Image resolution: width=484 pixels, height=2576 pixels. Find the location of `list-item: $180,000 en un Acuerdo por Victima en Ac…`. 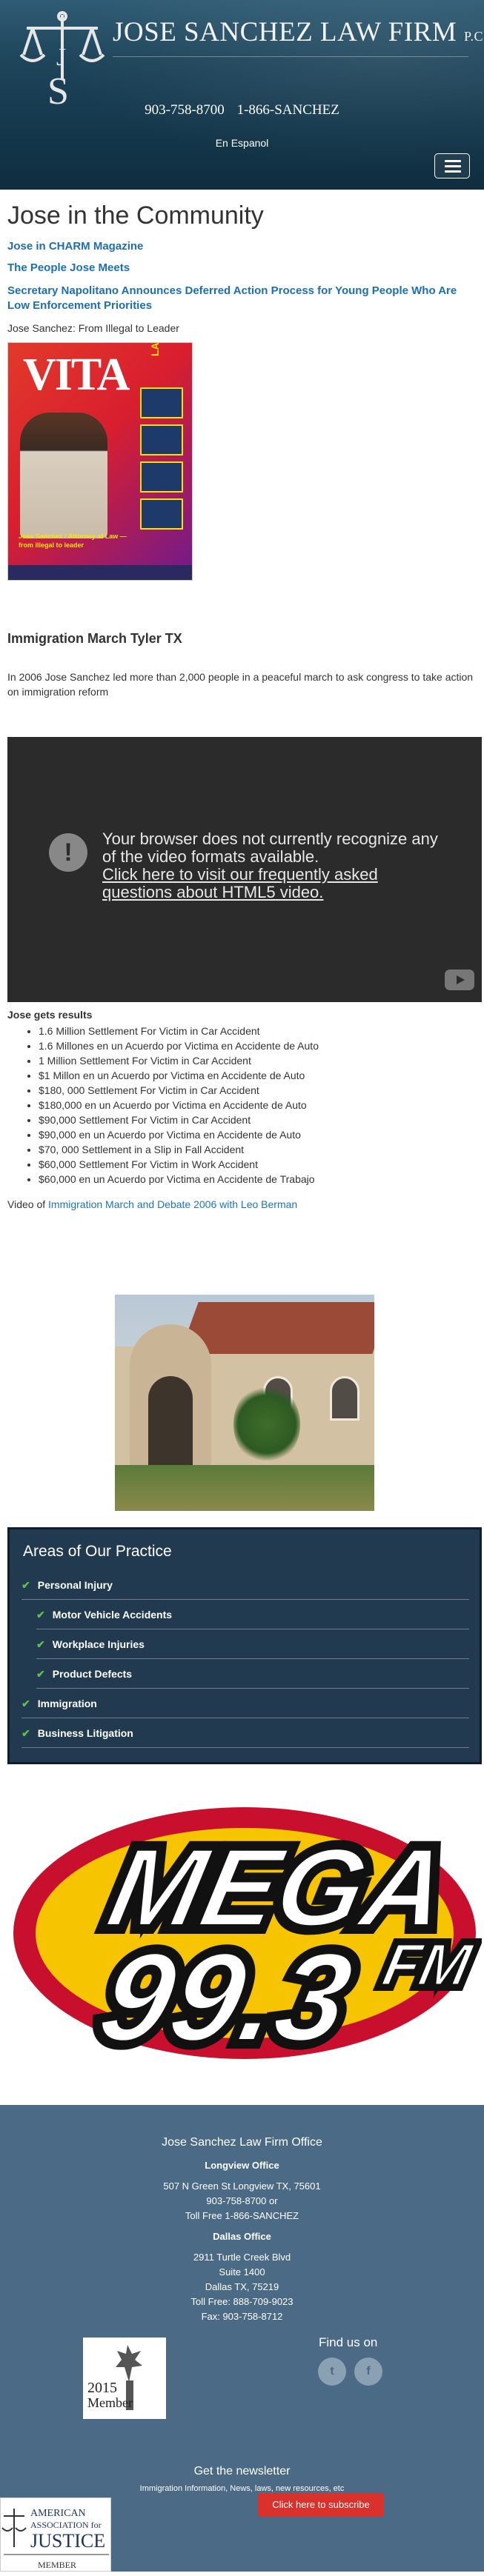

list-item: $180,000 en un Acuerdo por Victima en Ac… is located at coordinates (253, 1105).